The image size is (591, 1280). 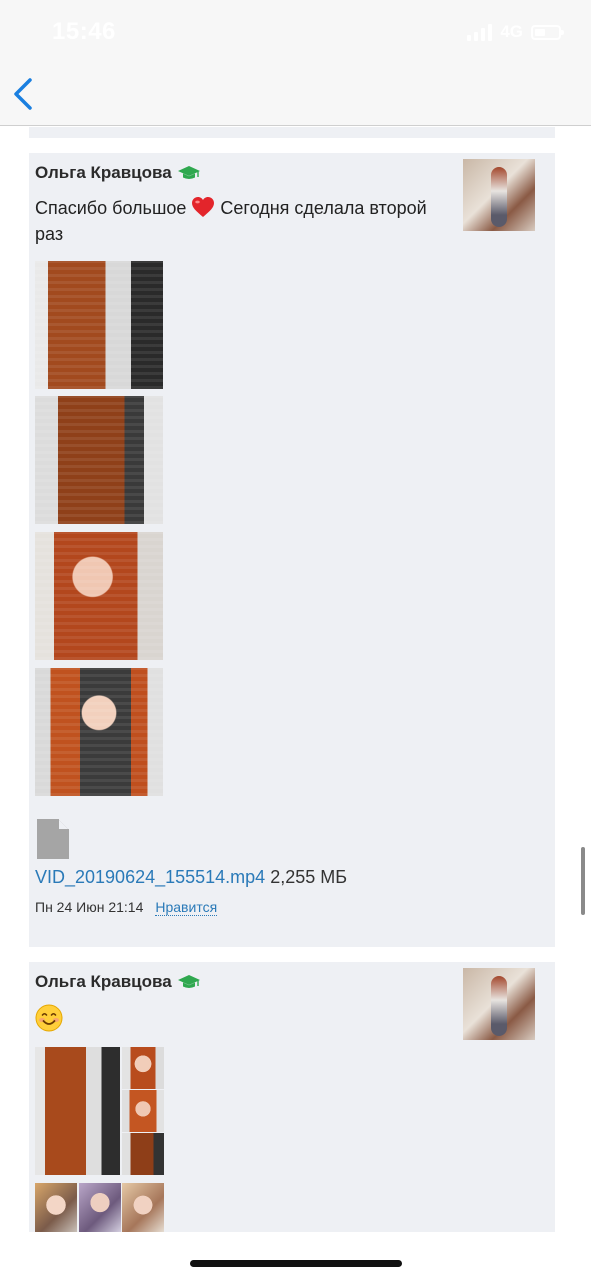 What do you see at coordinates (186, 907) in the screenshot?
I see `like-button: Нравится` at bounding box center [186, 907].